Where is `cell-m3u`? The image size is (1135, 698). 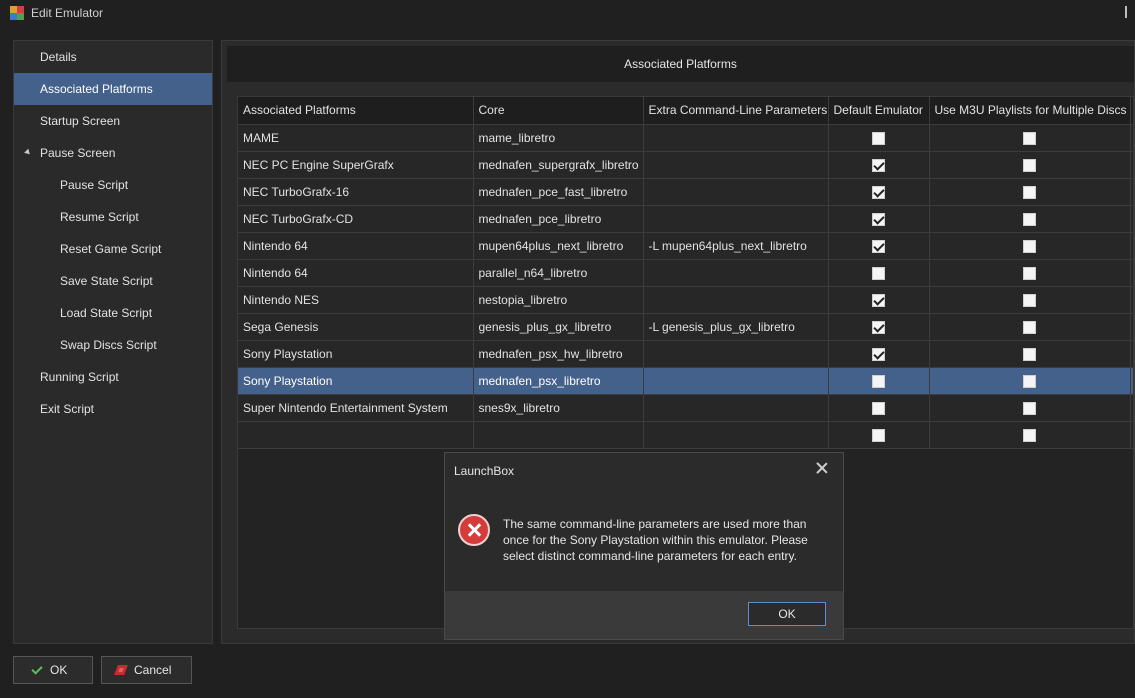 cell-m3u is located at coordinates (1030, 435).